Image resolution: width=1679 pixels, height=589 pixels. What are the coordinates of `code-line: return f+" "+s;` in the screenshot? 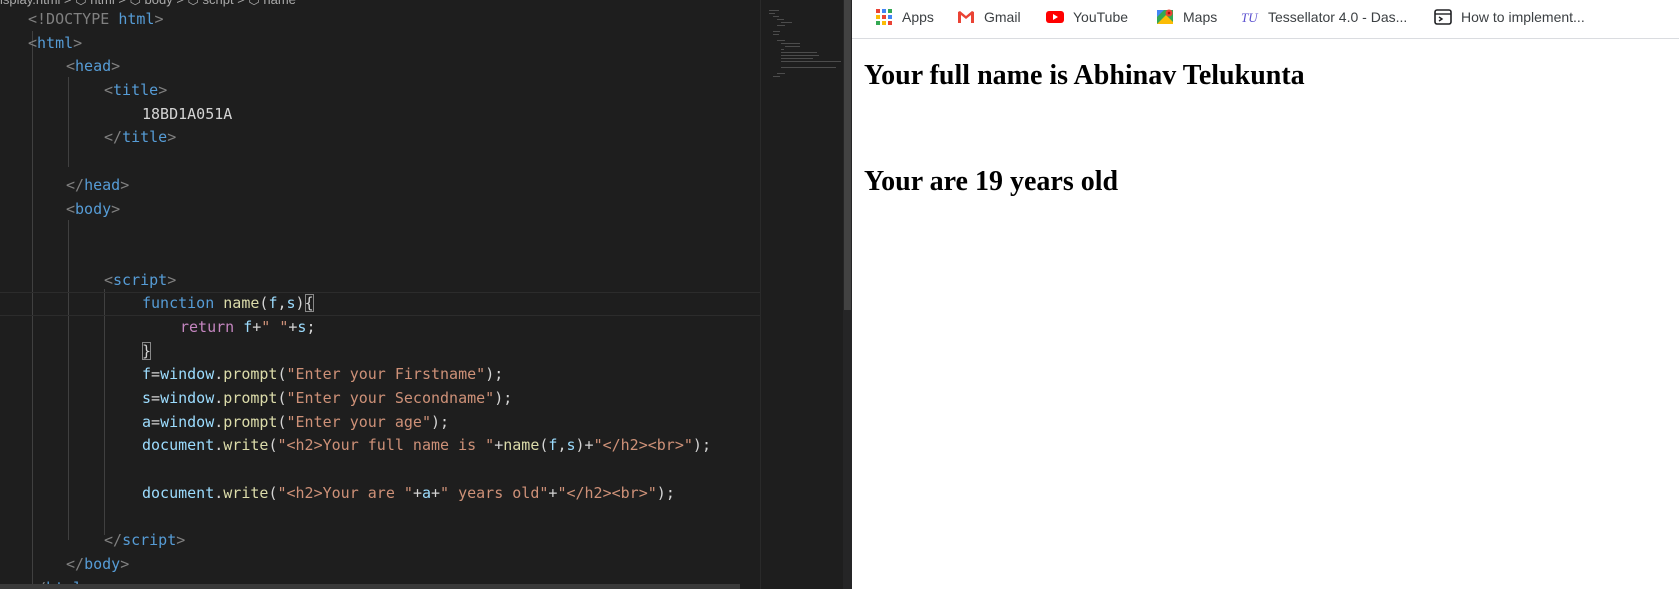 It's located at (248, 326).